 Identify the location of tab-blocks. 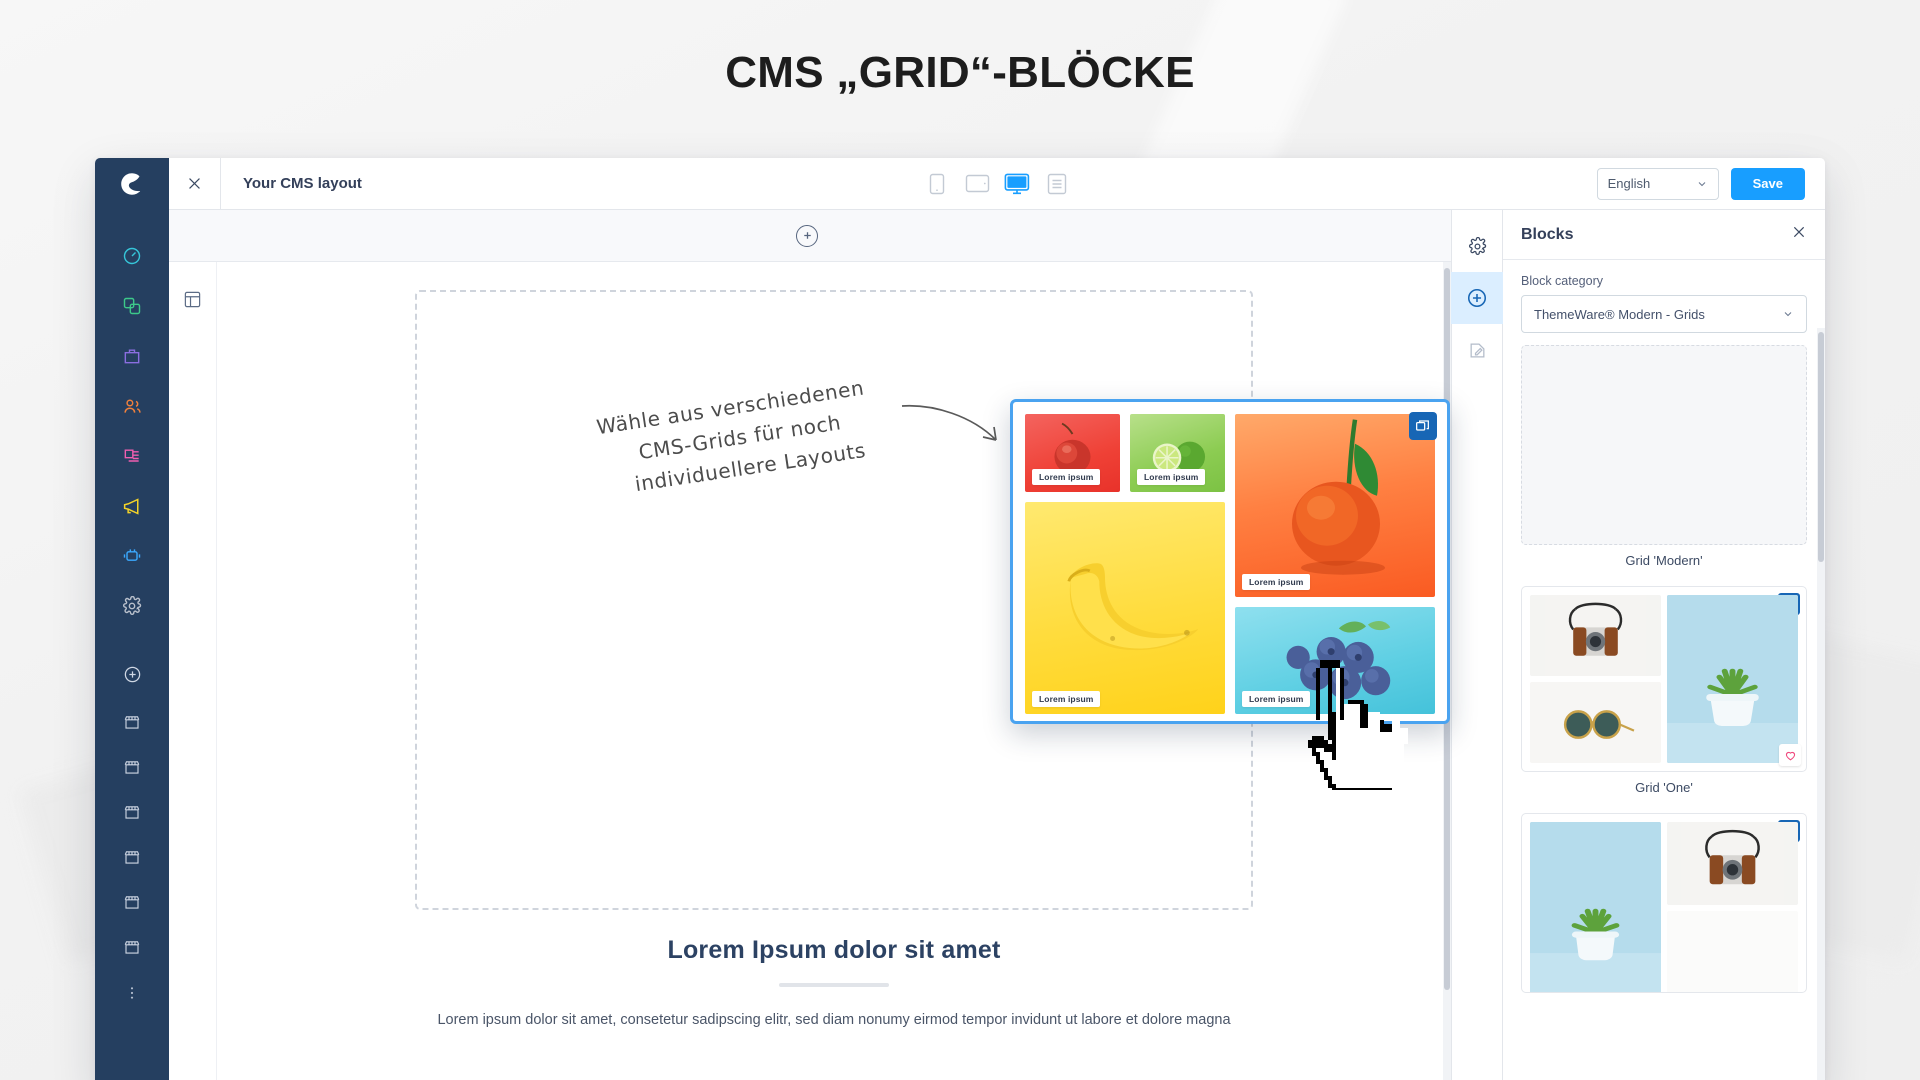
(1477, 298).